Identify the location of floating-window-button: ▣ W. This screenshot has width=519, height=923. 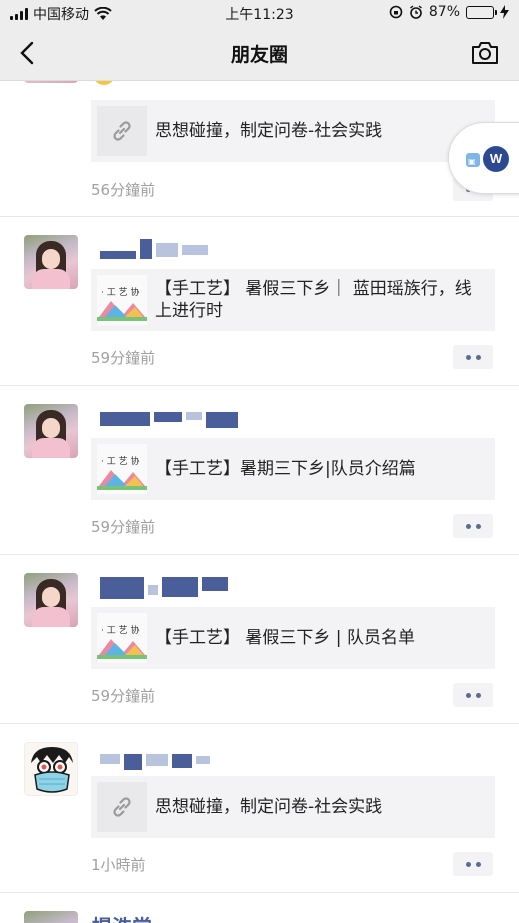
(483, 158).